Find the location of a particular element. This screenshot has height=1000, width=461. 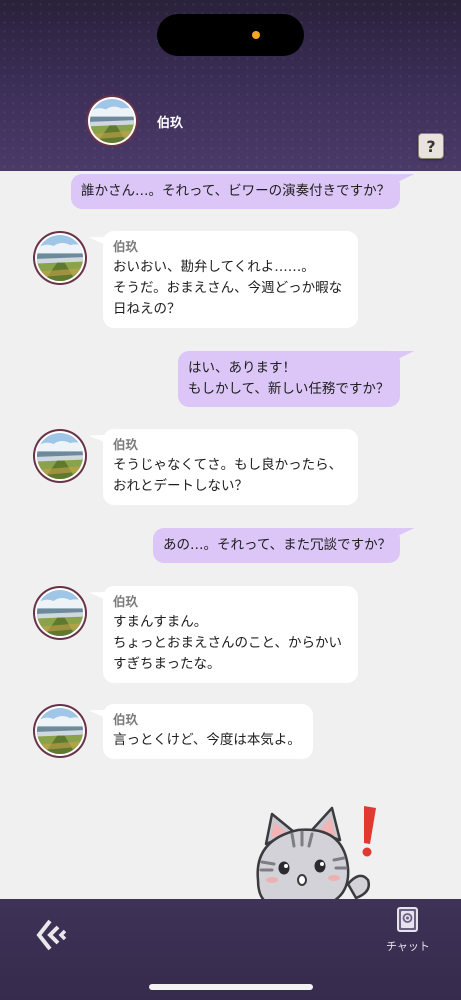

received-message: 伯玖 すまんすまん。 ちょっとおまえさんのこと、からかい すぎちまったな。 is located at coordinates (230, 634).